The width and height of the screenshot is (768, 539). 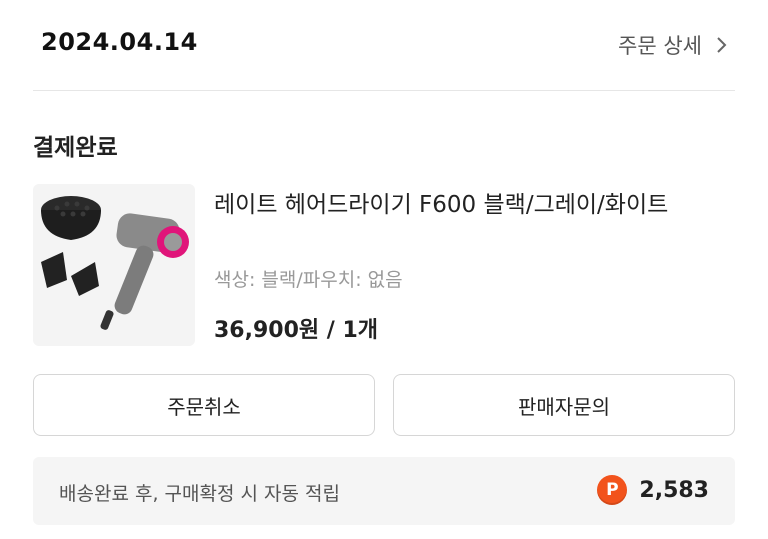 I want to click on order-detail-link: 주문 상세, so click(x=674, y=45).